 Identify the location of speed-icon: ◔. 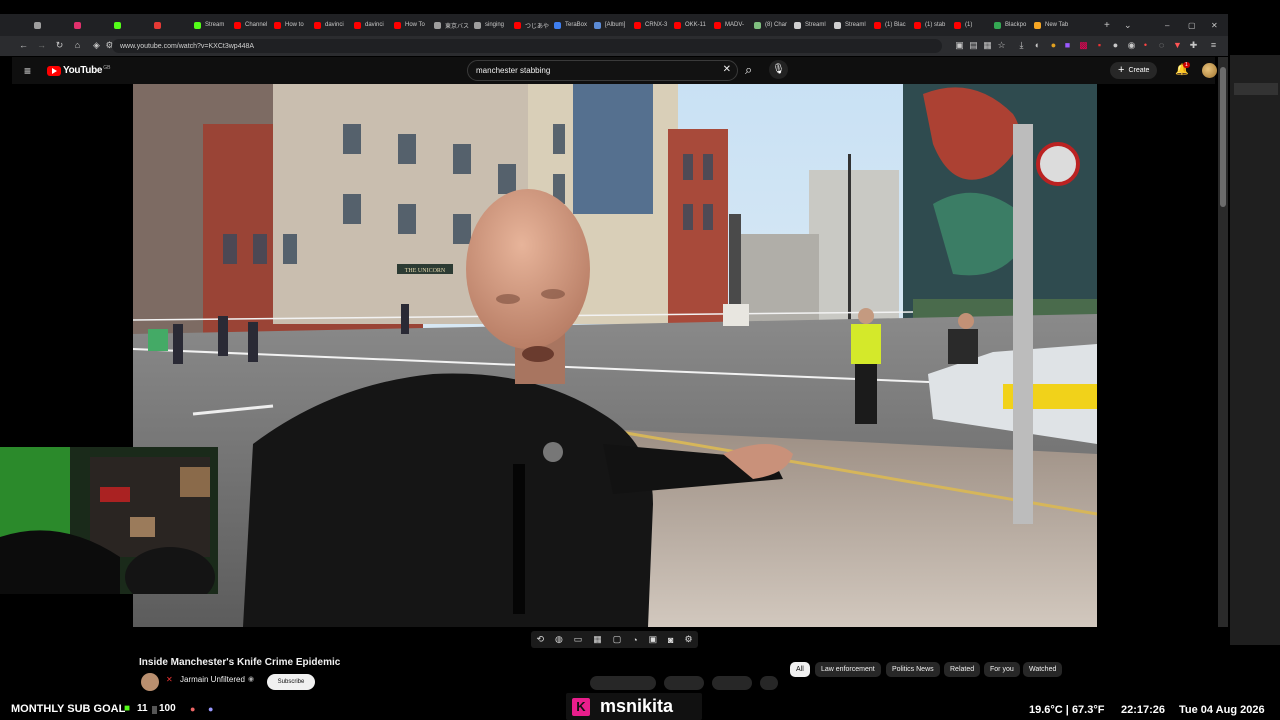
(634, 640).